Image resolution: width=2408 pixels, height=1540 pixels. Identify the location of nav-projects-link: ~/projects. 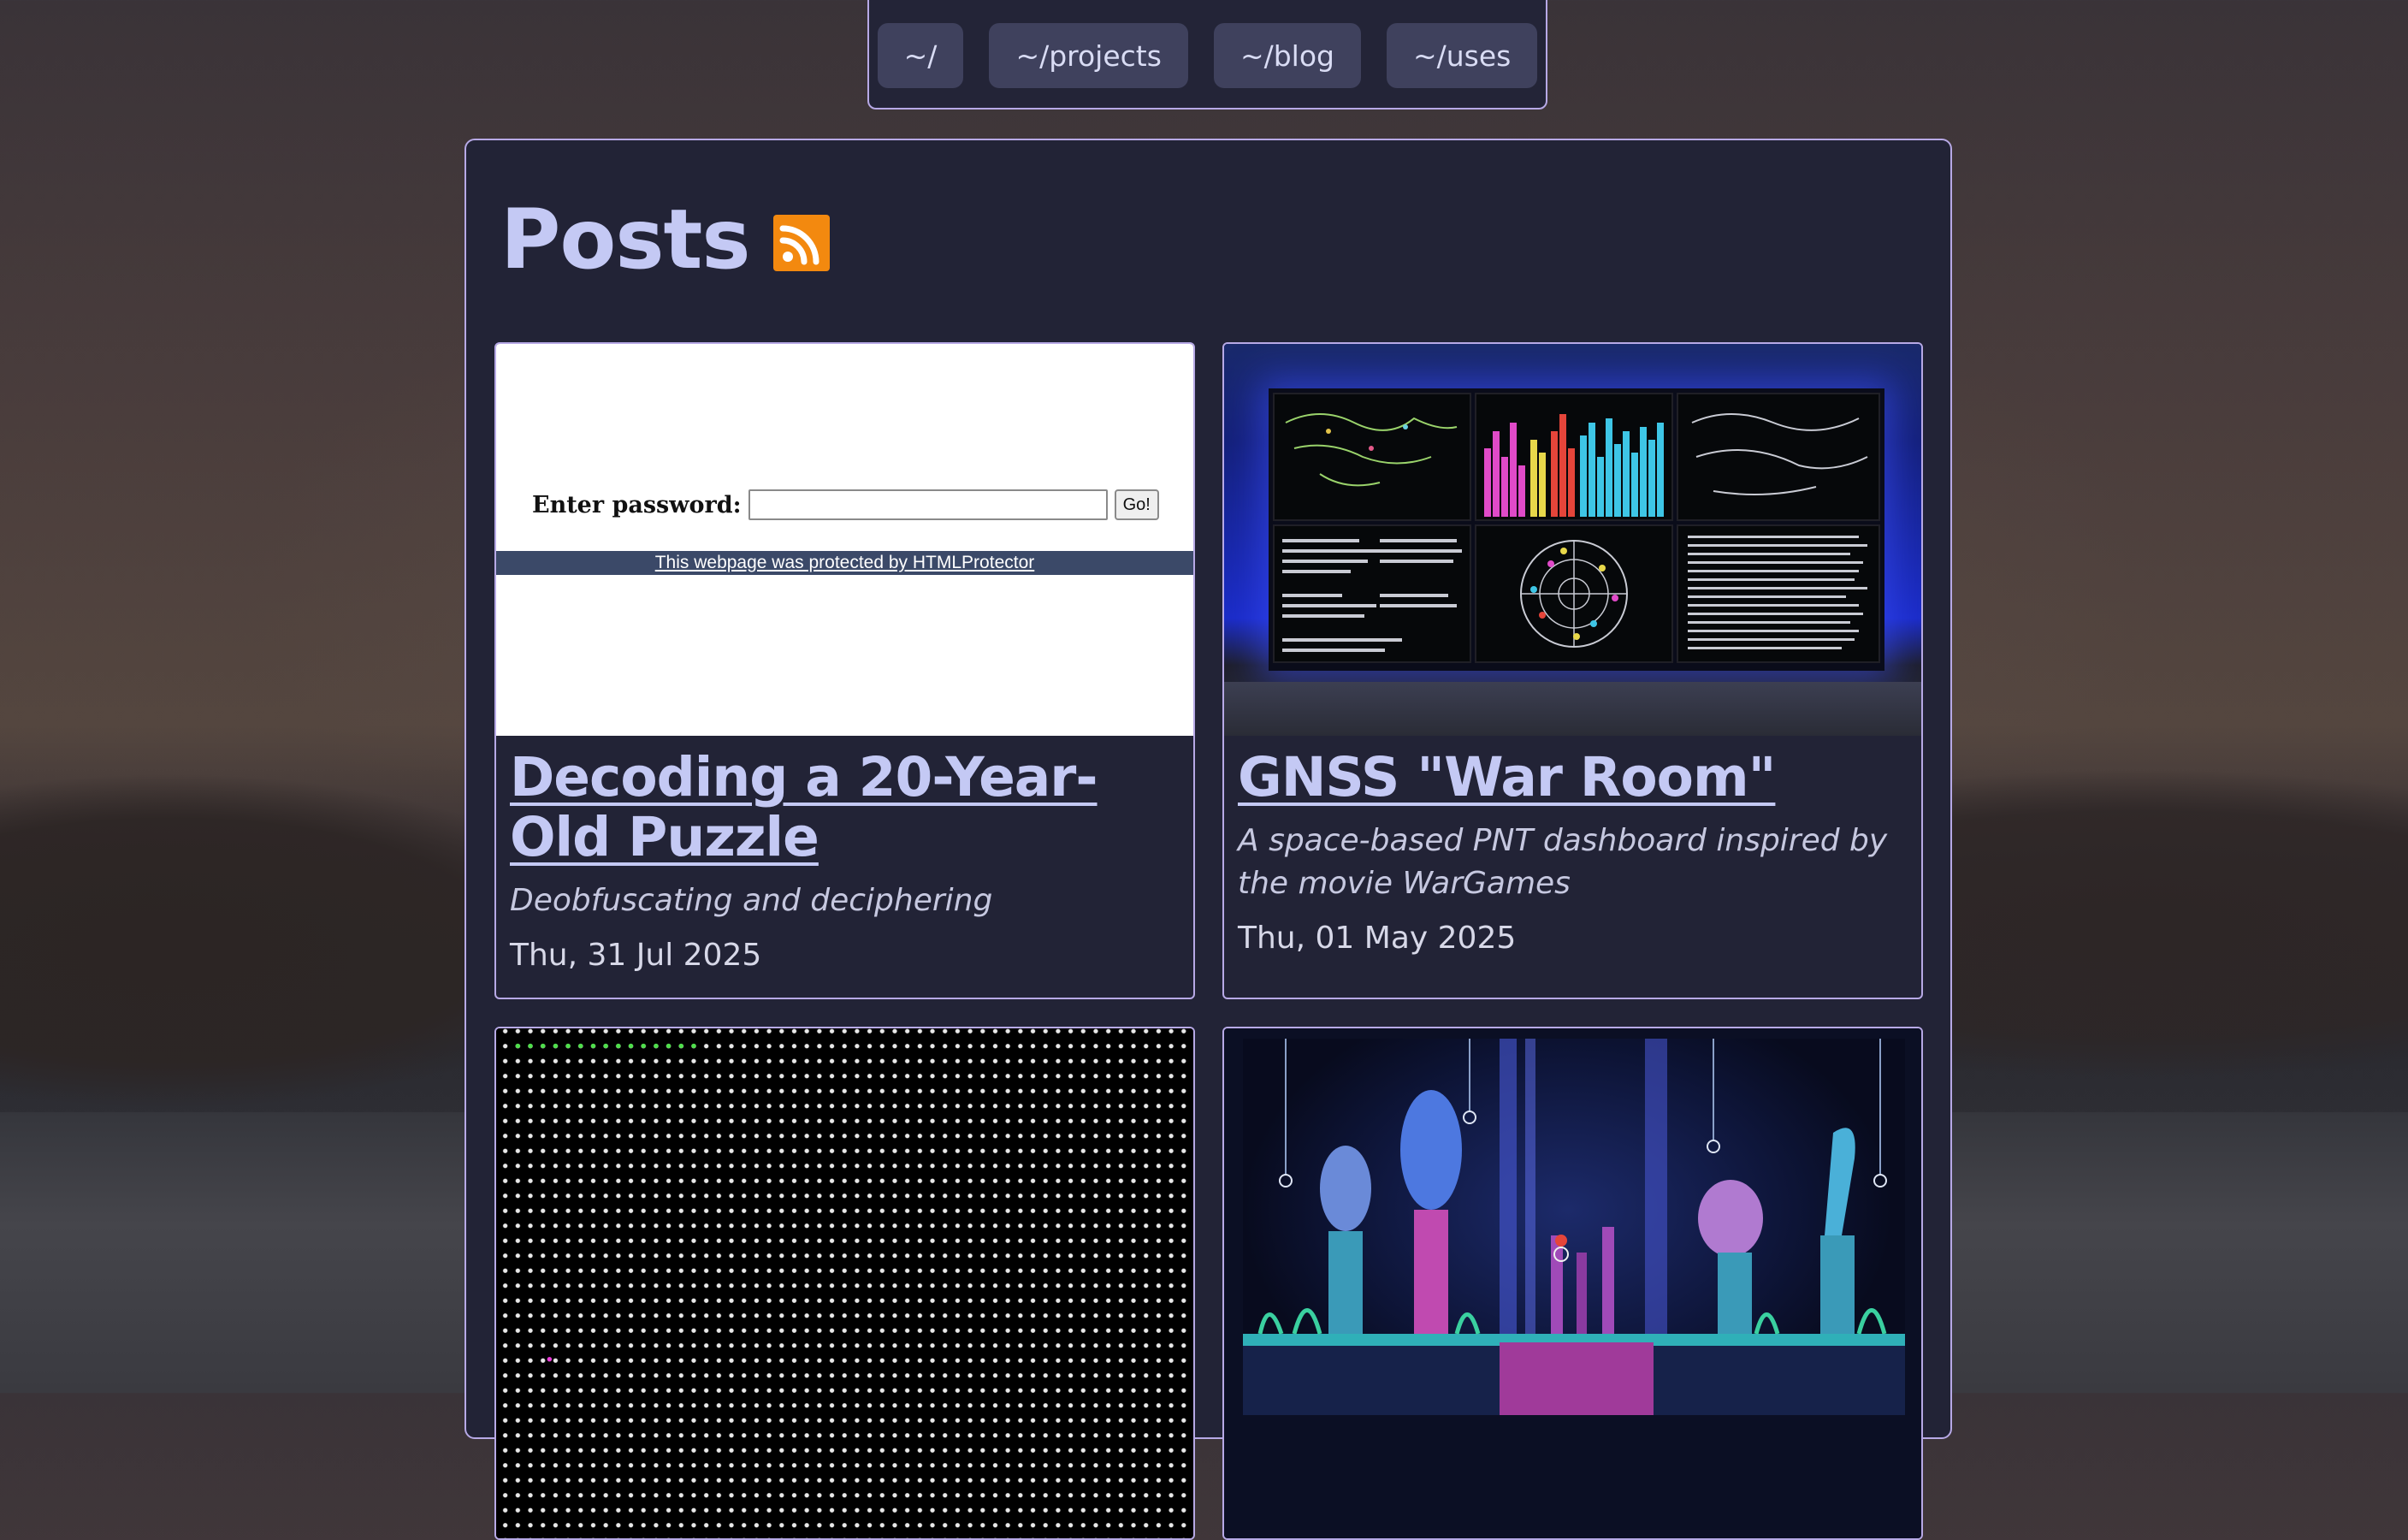
(1088, 55).